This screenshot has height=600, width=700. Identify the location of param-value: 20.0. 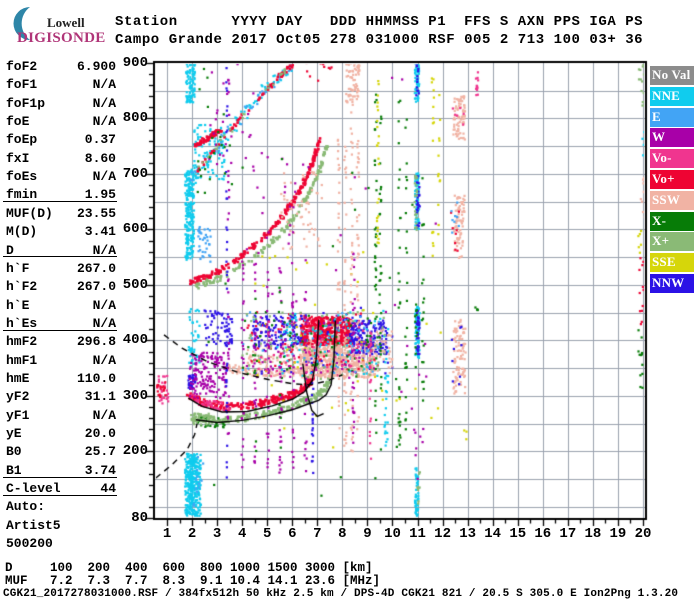
(100, 433).